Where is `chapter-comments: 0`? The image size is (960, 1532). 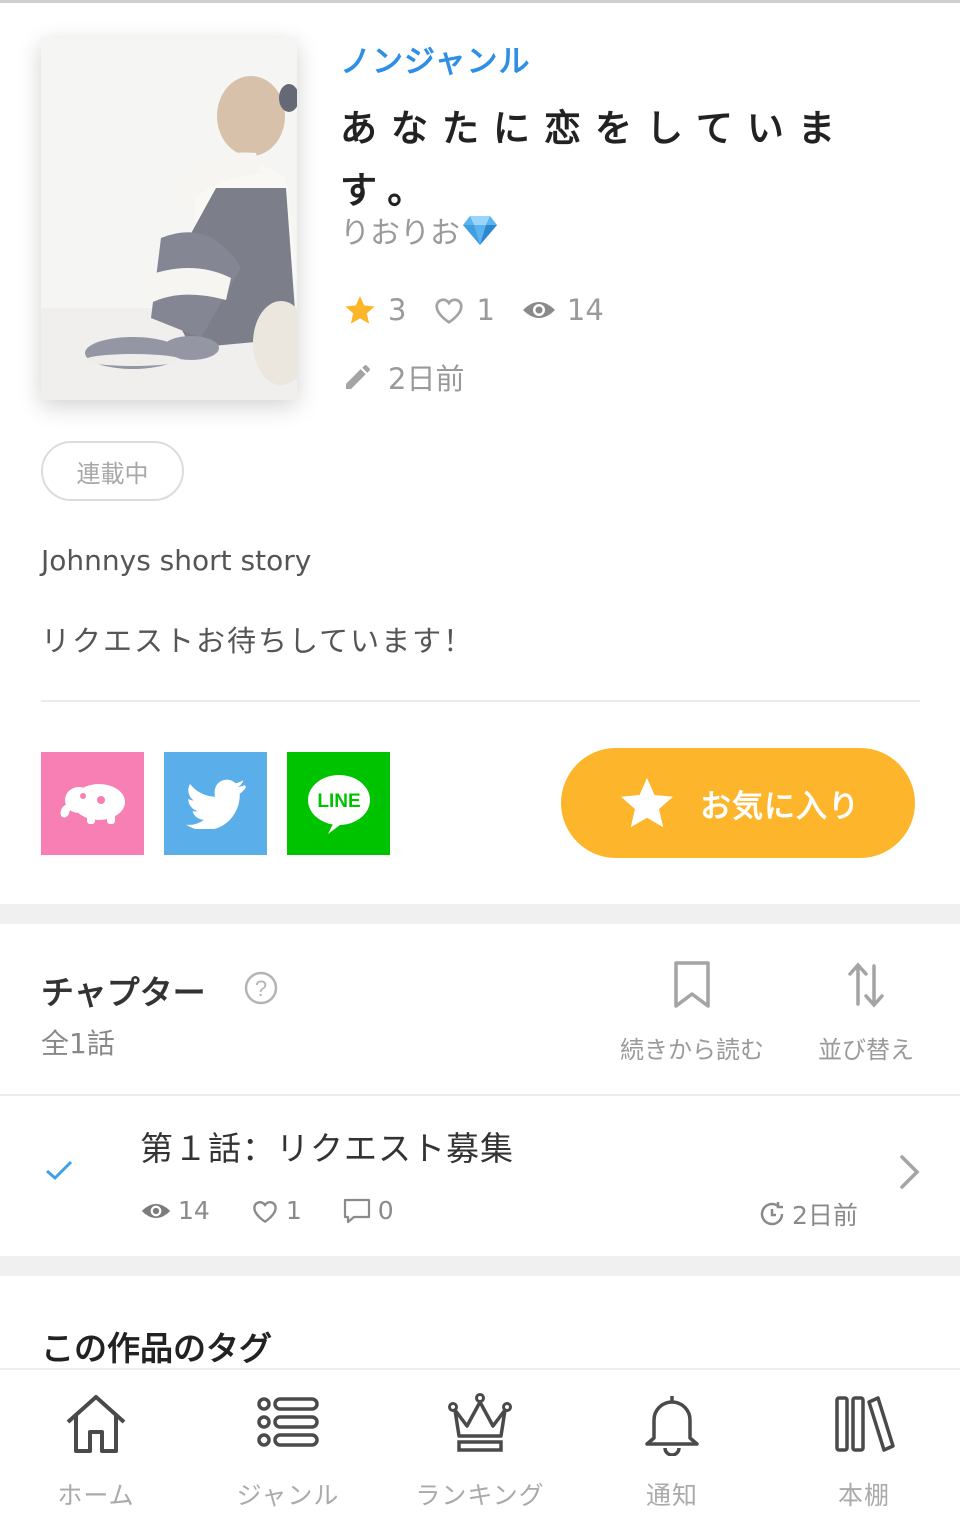 chapter-comments: 0 is located at coordinates (368, 1210).